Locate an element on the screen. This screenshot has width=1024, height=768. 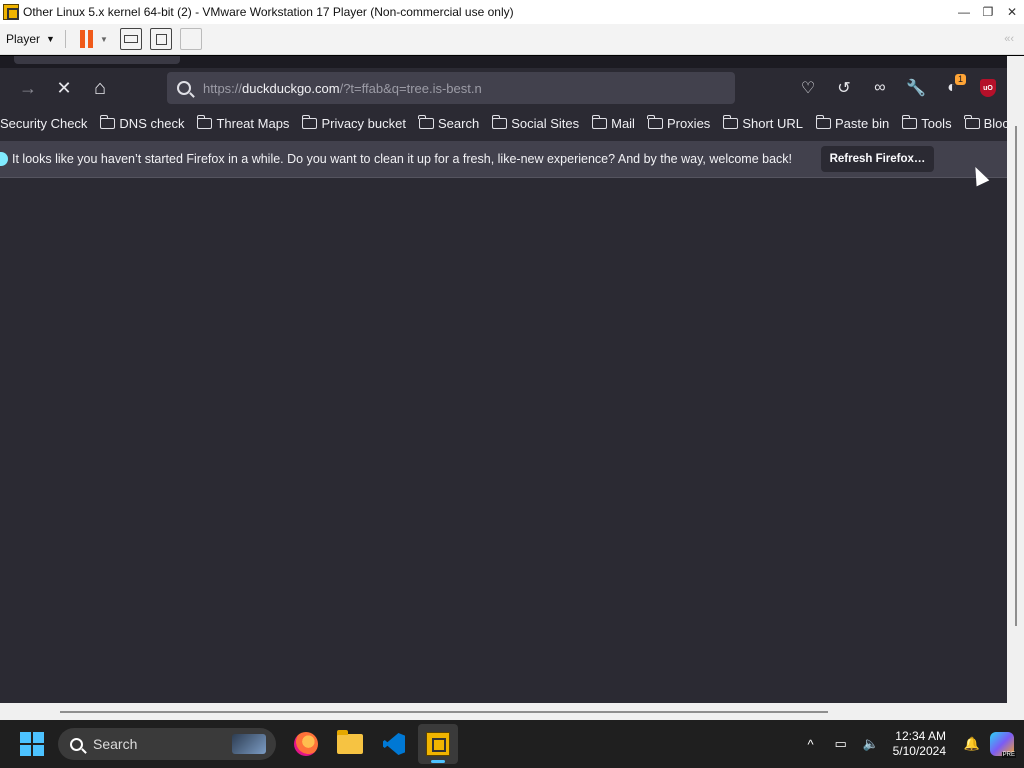
removable-devices-icon is located at coordinates (130, 39).